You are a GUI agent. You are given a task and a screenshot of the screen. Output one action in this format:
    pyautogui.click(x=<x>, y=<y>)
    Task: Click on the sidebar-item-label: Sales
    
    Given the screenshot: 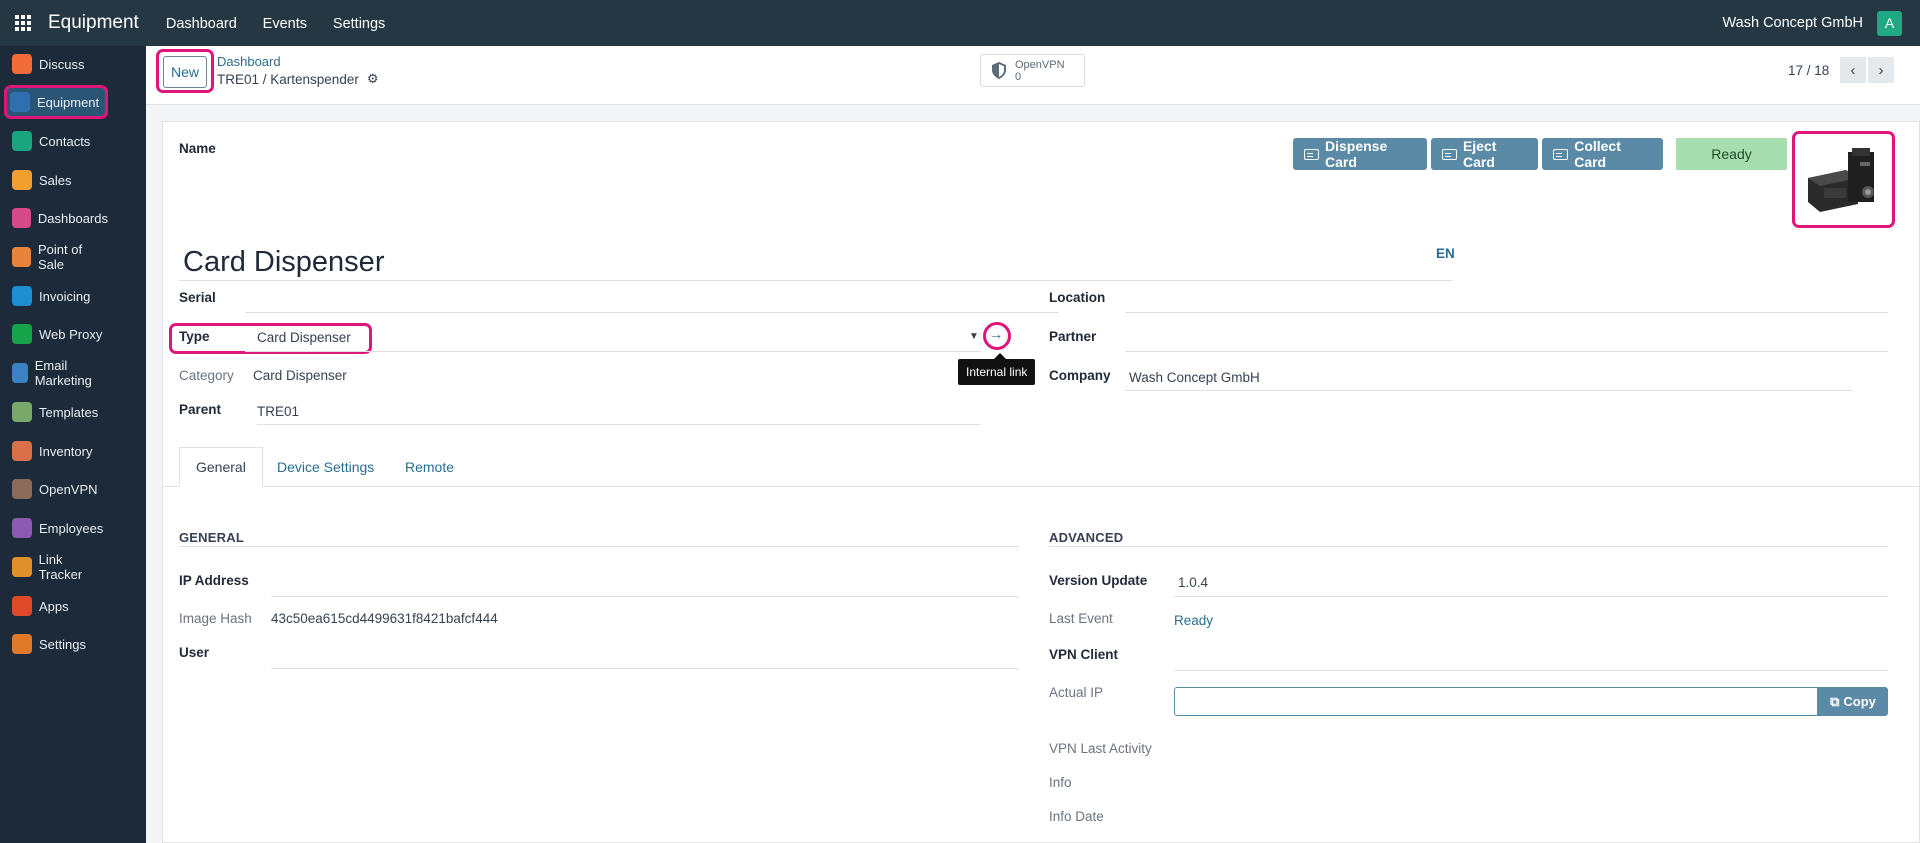 What is the action you would take?
    pyautogui.click(x=55, y=180)
    